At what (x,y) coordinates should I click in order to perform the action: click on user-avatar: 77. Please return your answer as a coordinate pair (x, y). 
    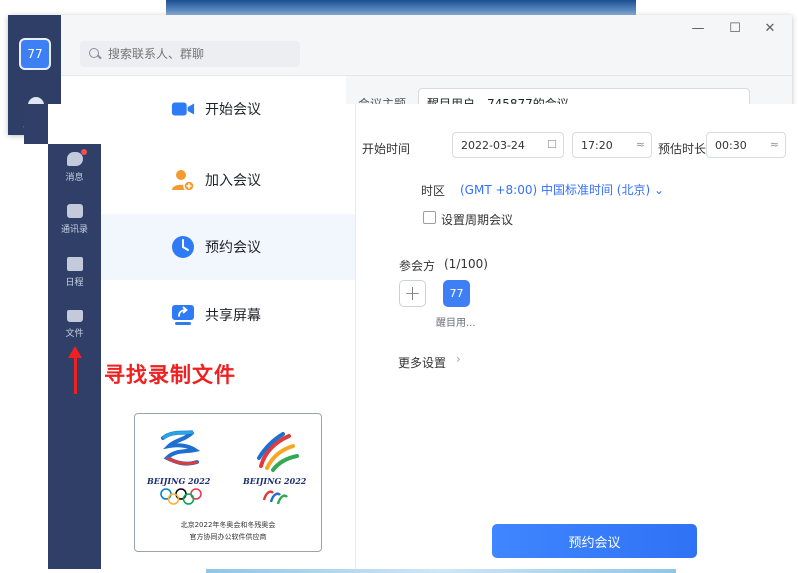
    Looking at the image, I should click on (35, 54).